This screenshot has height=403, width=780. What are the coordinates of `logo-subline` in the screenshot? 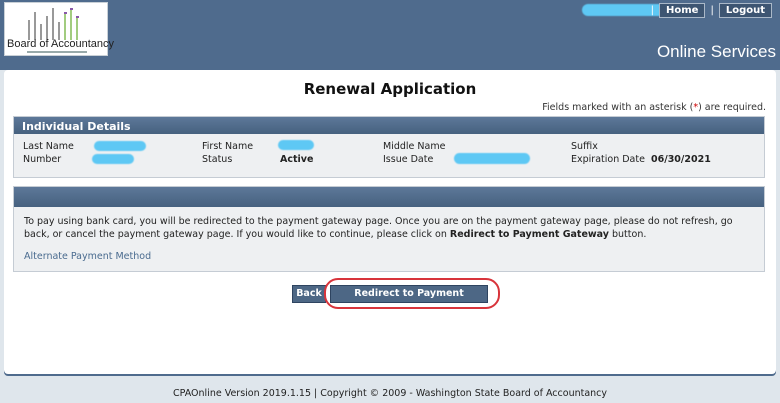 It's located at (57, 52).